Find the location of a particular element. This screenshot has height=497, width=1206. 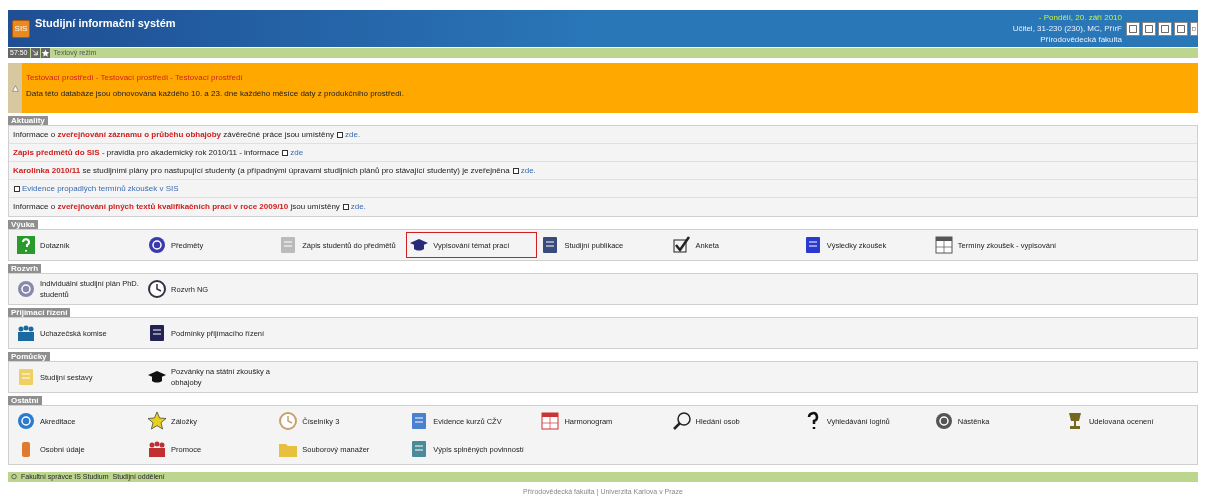

news-link: Evidence propadlých termínů zkoušek v SIS is located at coordinates (100, 188).